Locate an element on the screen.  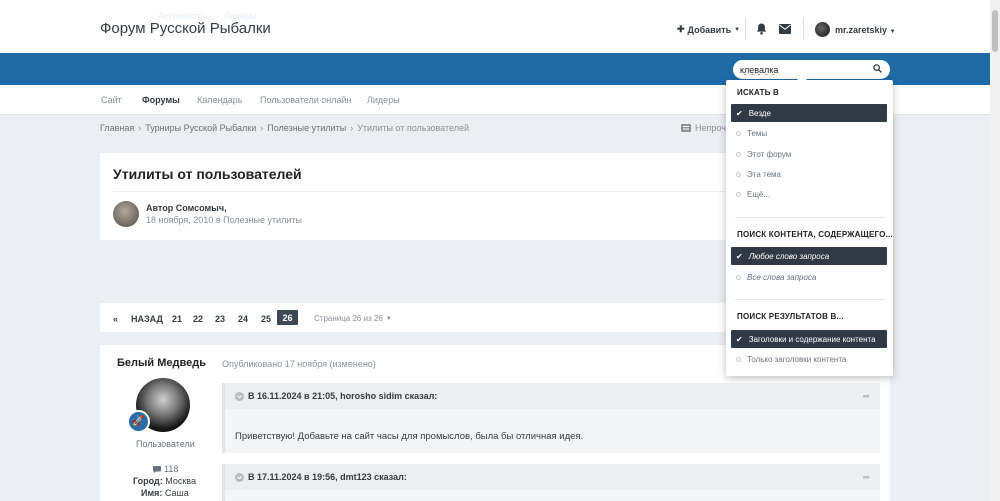
rocket-icon: 🚀 is located at coordinates (138, 421).